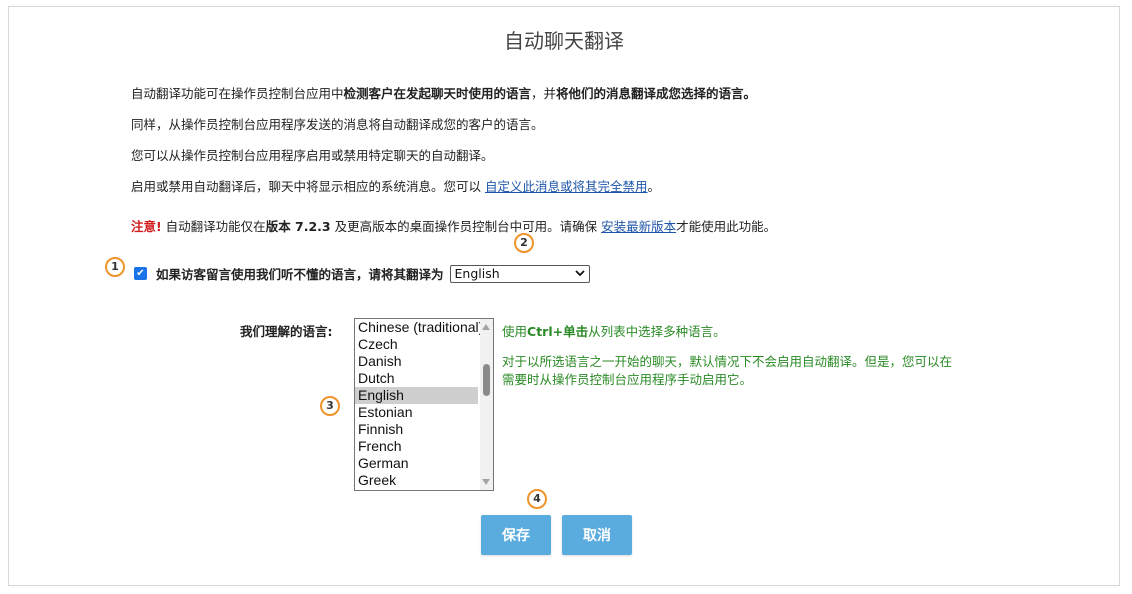  Describe the element at coordinates (614, 331) in the screenshot. I see `multi-select-hint: 使用Ctrl+单击从列表中选择多种语言。` at that location.